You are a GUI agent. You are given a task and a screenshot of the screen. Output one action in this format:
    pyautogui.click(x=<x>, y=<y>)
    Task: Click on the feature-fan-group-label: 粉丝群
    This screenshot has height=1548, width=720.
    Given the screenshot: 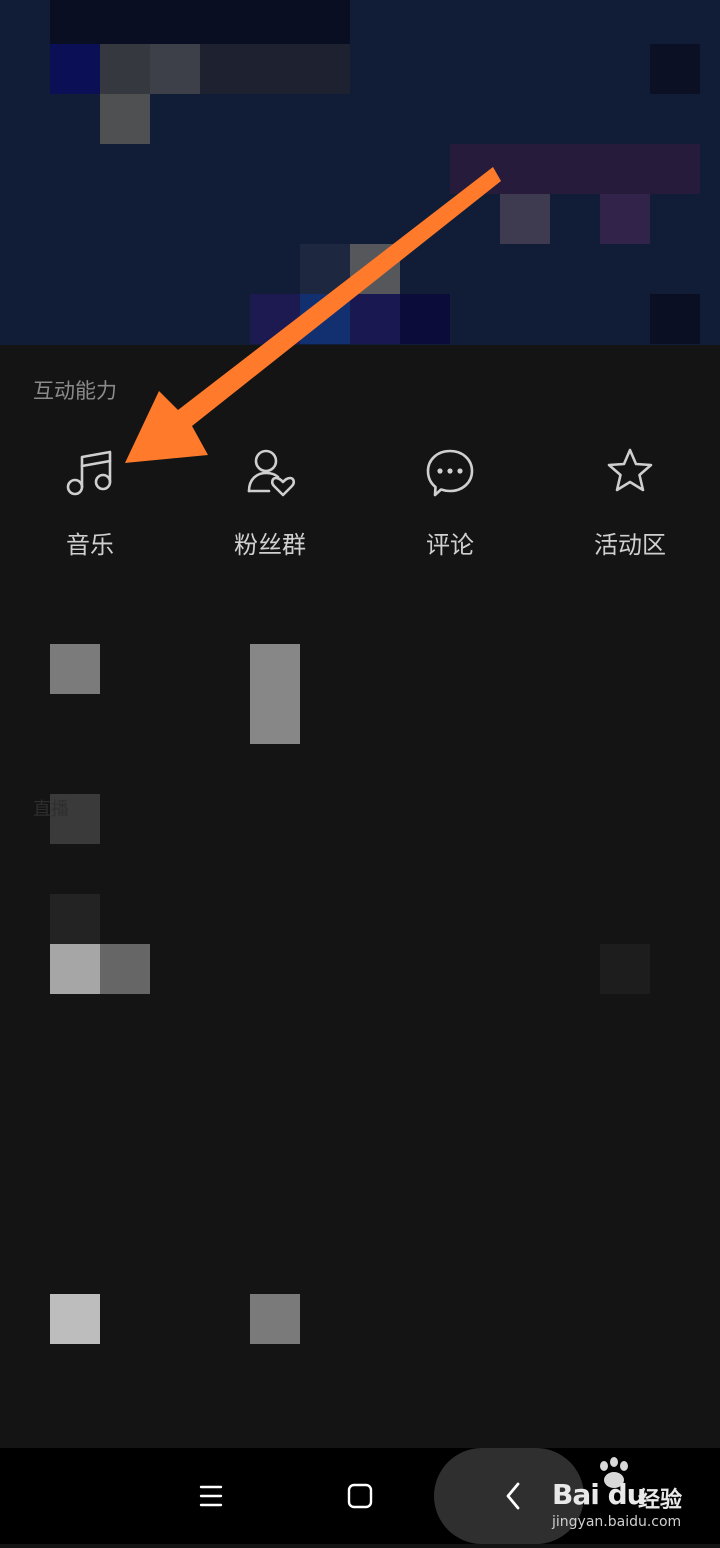 What is the action you would take?
    pyautogui.click(x=270, y=545)
    